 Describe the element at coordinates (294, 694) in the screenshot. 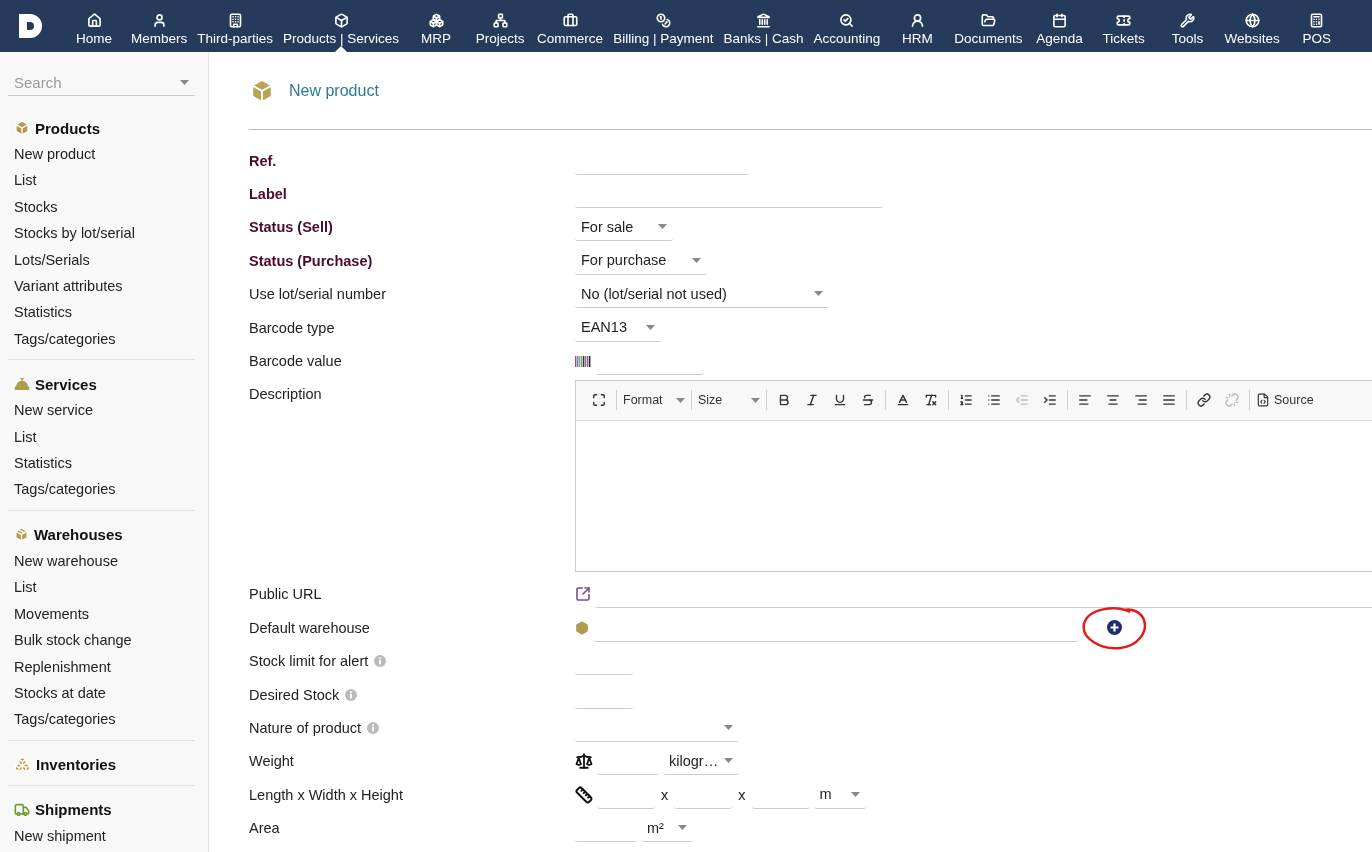

I see `field-label: Desired Stock` at that location.